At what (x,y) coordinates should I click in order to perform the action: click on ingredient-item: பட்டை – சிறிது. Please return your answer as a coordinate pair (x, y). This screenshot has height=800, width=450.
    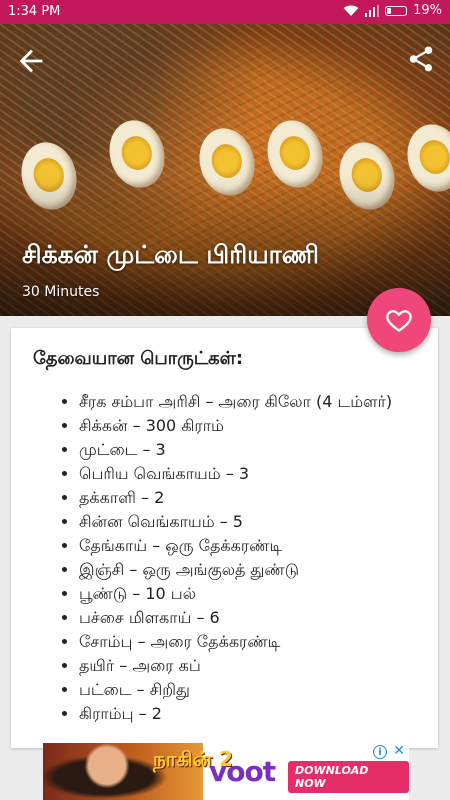
    Looking at the image, I should click on (258, 690).